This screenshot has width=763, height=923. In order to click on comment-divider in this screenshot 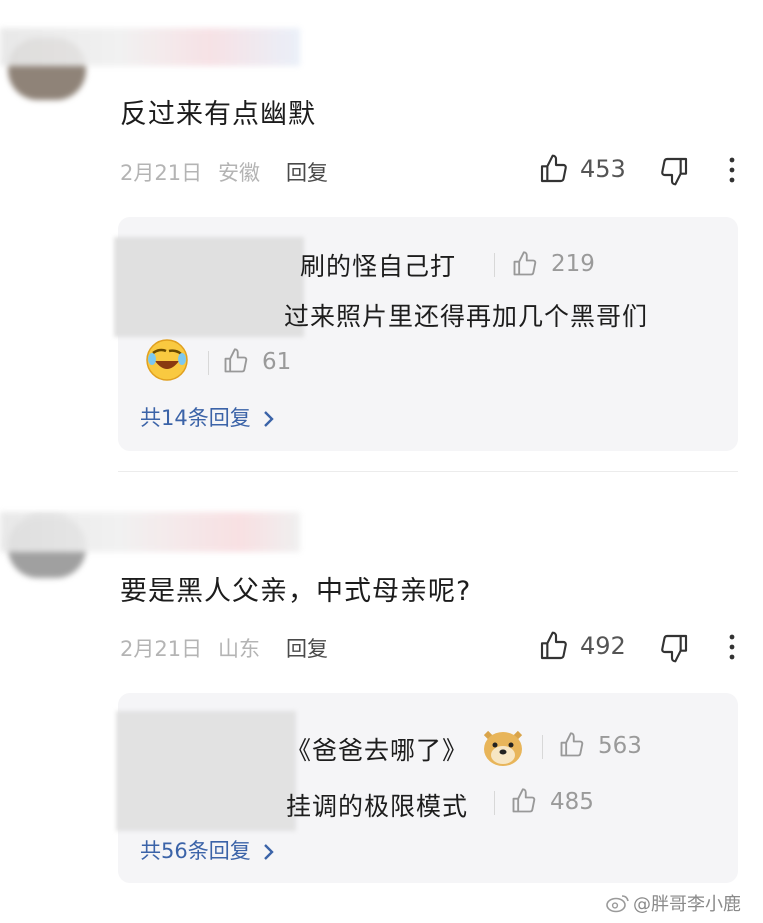, I will do `click(428, 471)`.